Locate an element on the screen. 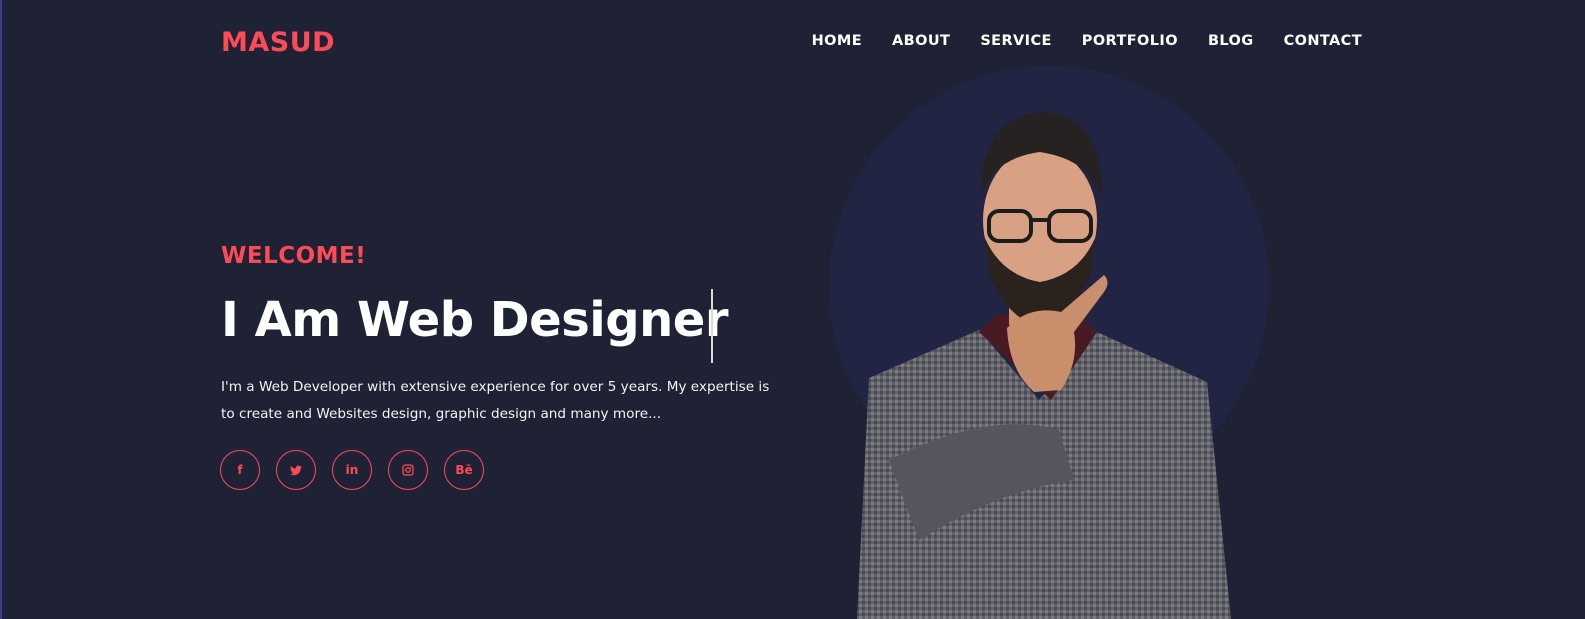 The width and height of the screenshot is (1585, 619). linkedin-icon: in is located at coordinates (352, 470).